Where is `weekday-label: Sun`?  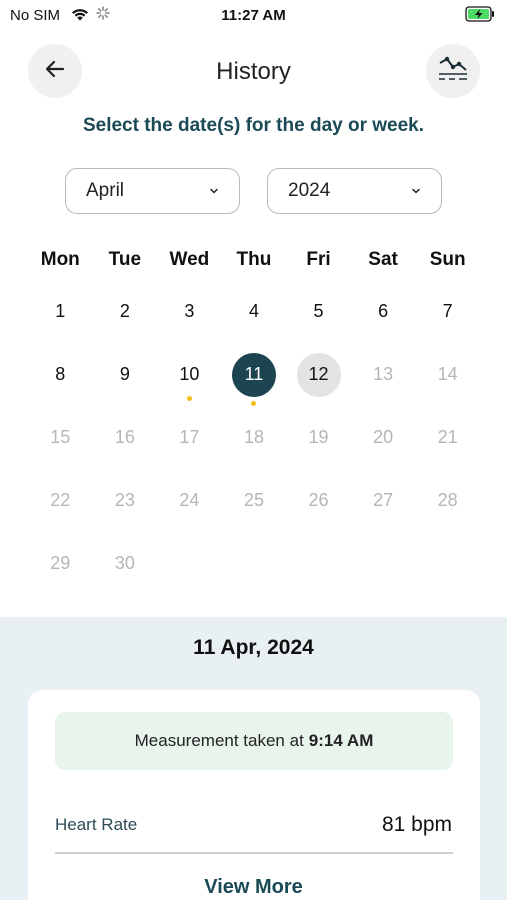
weekday-label: Sun is located at coordinates (447, 259).